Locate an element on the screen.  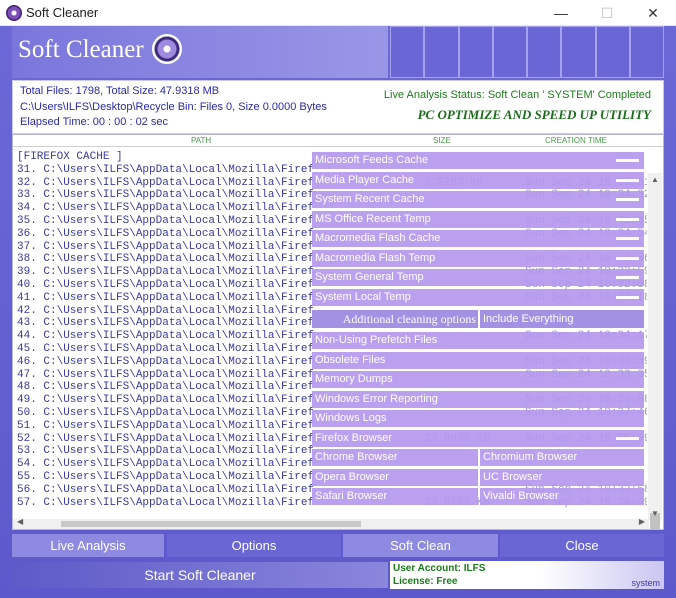
brand-logo-icon is located at coordinates (167, 49).